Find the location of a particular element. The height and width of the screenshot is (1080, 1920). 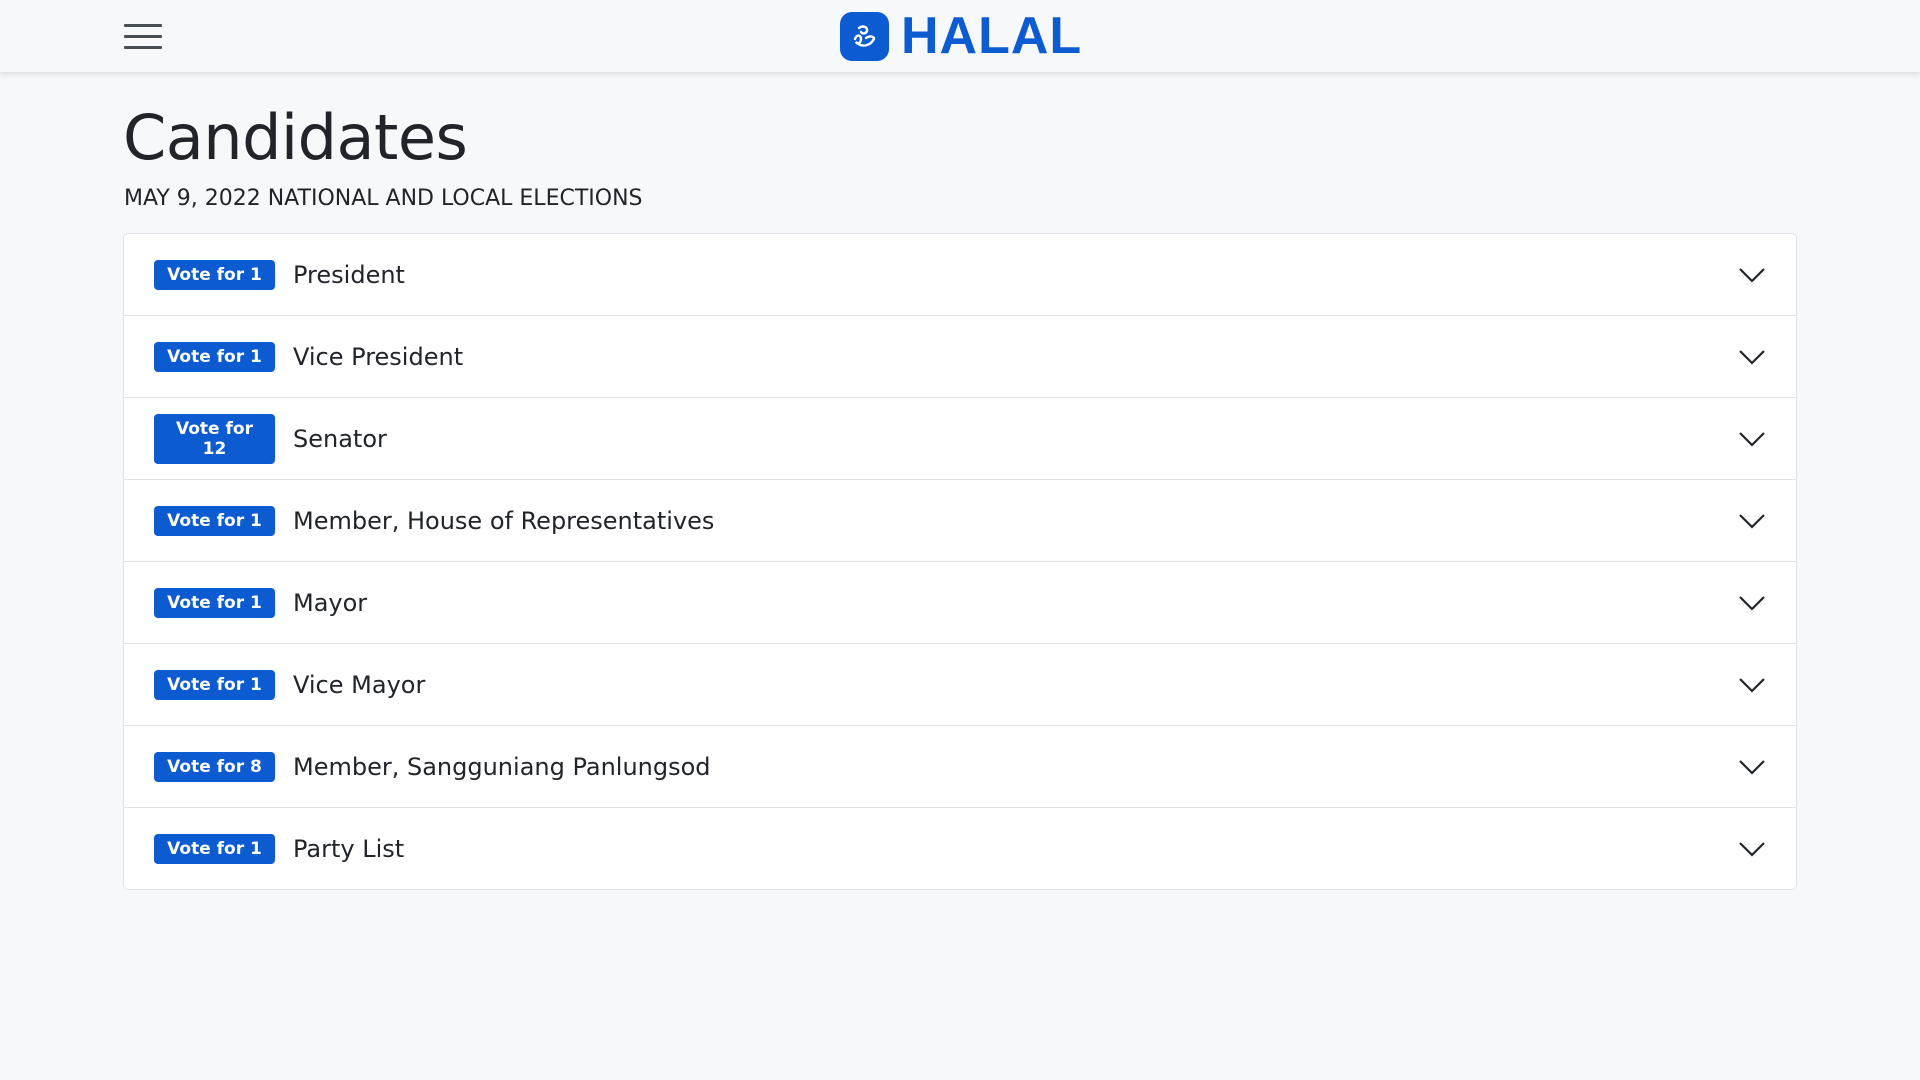

halal-logo-icon is located at coordinates (864, 36).